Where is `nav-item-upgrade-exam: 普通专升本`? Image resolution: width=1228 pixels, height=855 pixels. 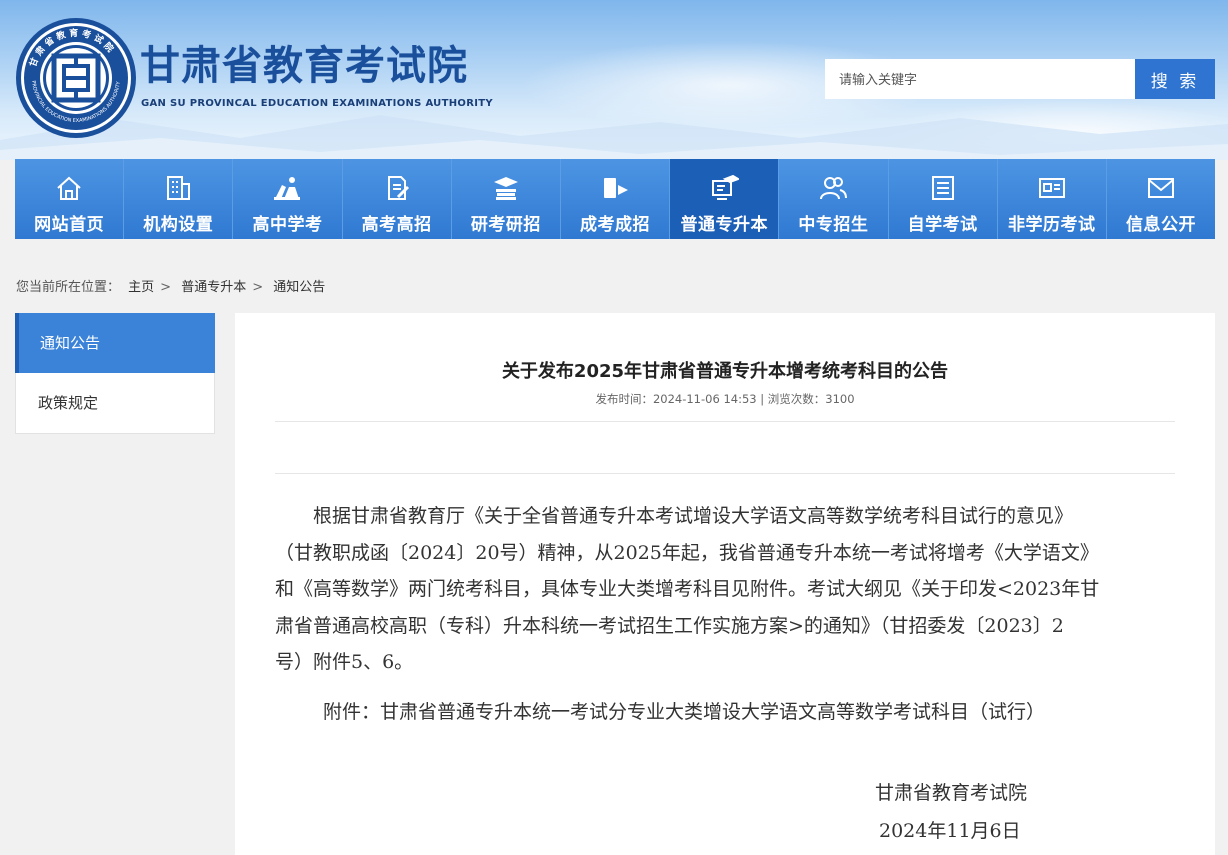
nav-item-upgrade-exam: 普通专升本 is located at coordinates (725, 199).